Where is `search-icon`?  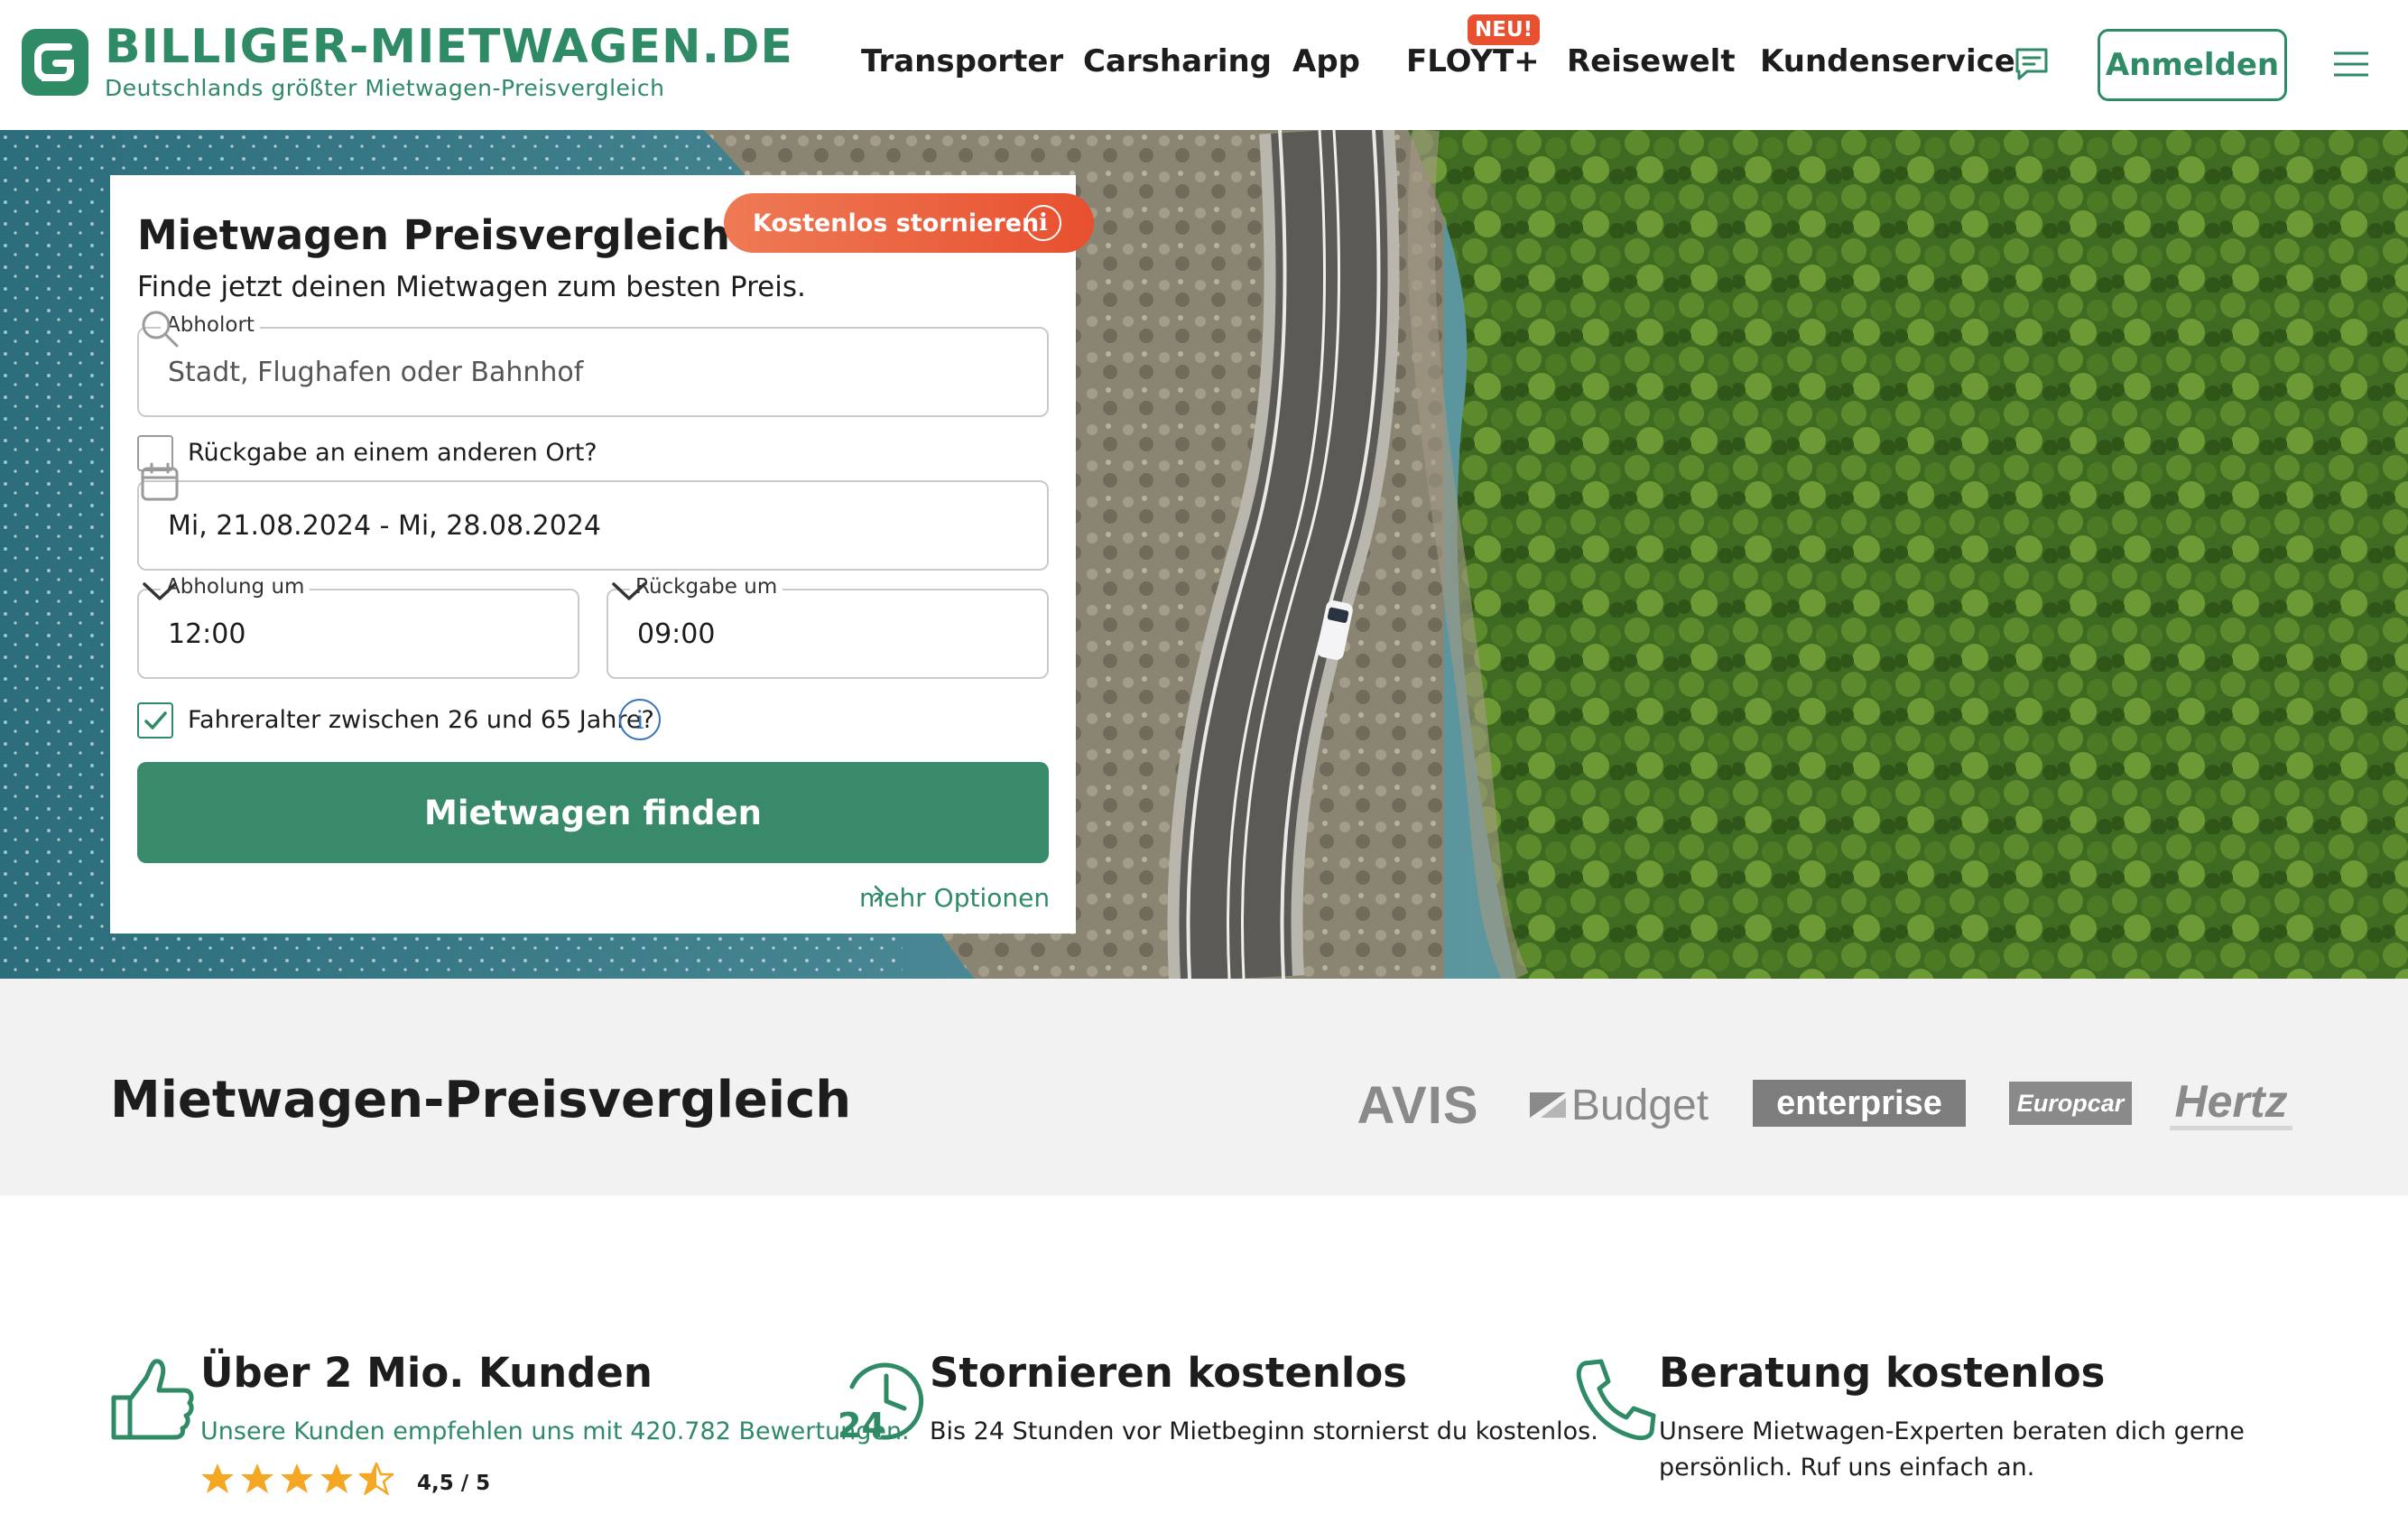 search-icon is located at coordinates (160, 329).